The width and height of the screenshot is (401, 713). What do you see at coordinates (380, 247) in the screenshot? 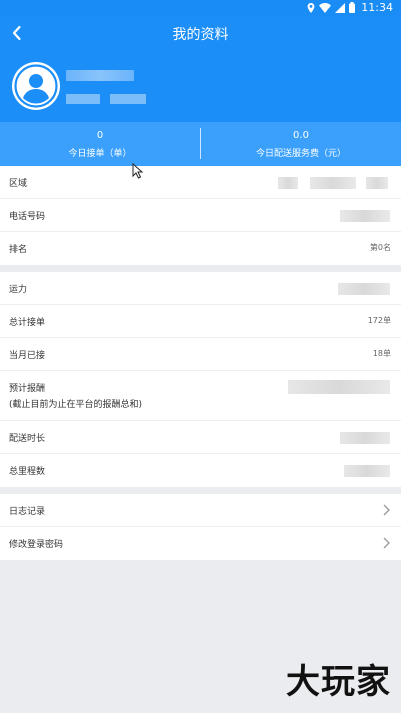
I see `row-value: 第0名` at bounding box center [380, 247].